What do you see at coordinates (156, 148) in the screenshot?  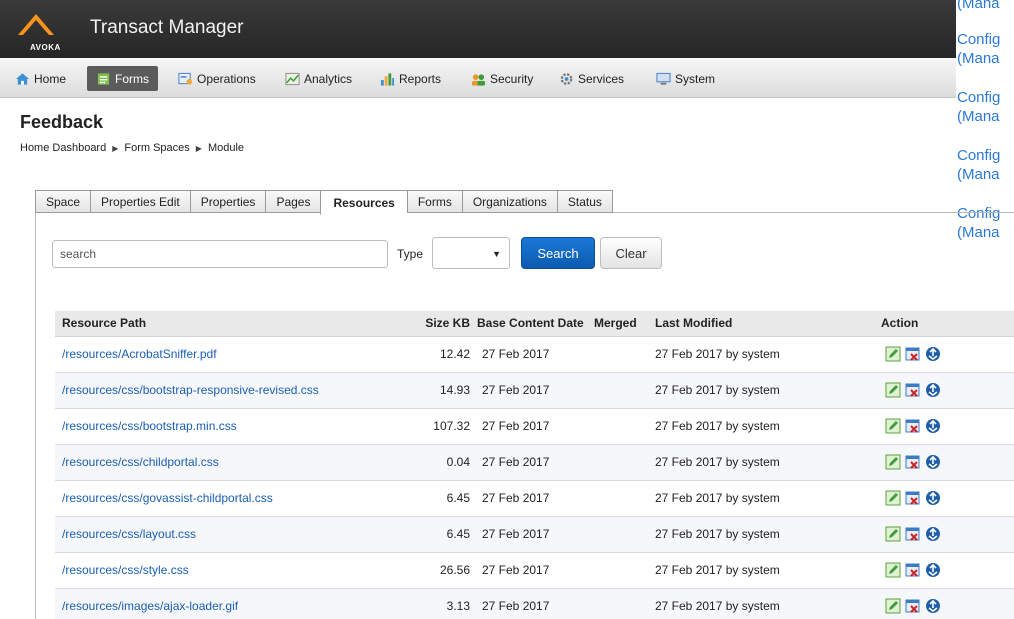 I see `breadcrumb-item: Form Spaces` at bounding box center [156, 148].